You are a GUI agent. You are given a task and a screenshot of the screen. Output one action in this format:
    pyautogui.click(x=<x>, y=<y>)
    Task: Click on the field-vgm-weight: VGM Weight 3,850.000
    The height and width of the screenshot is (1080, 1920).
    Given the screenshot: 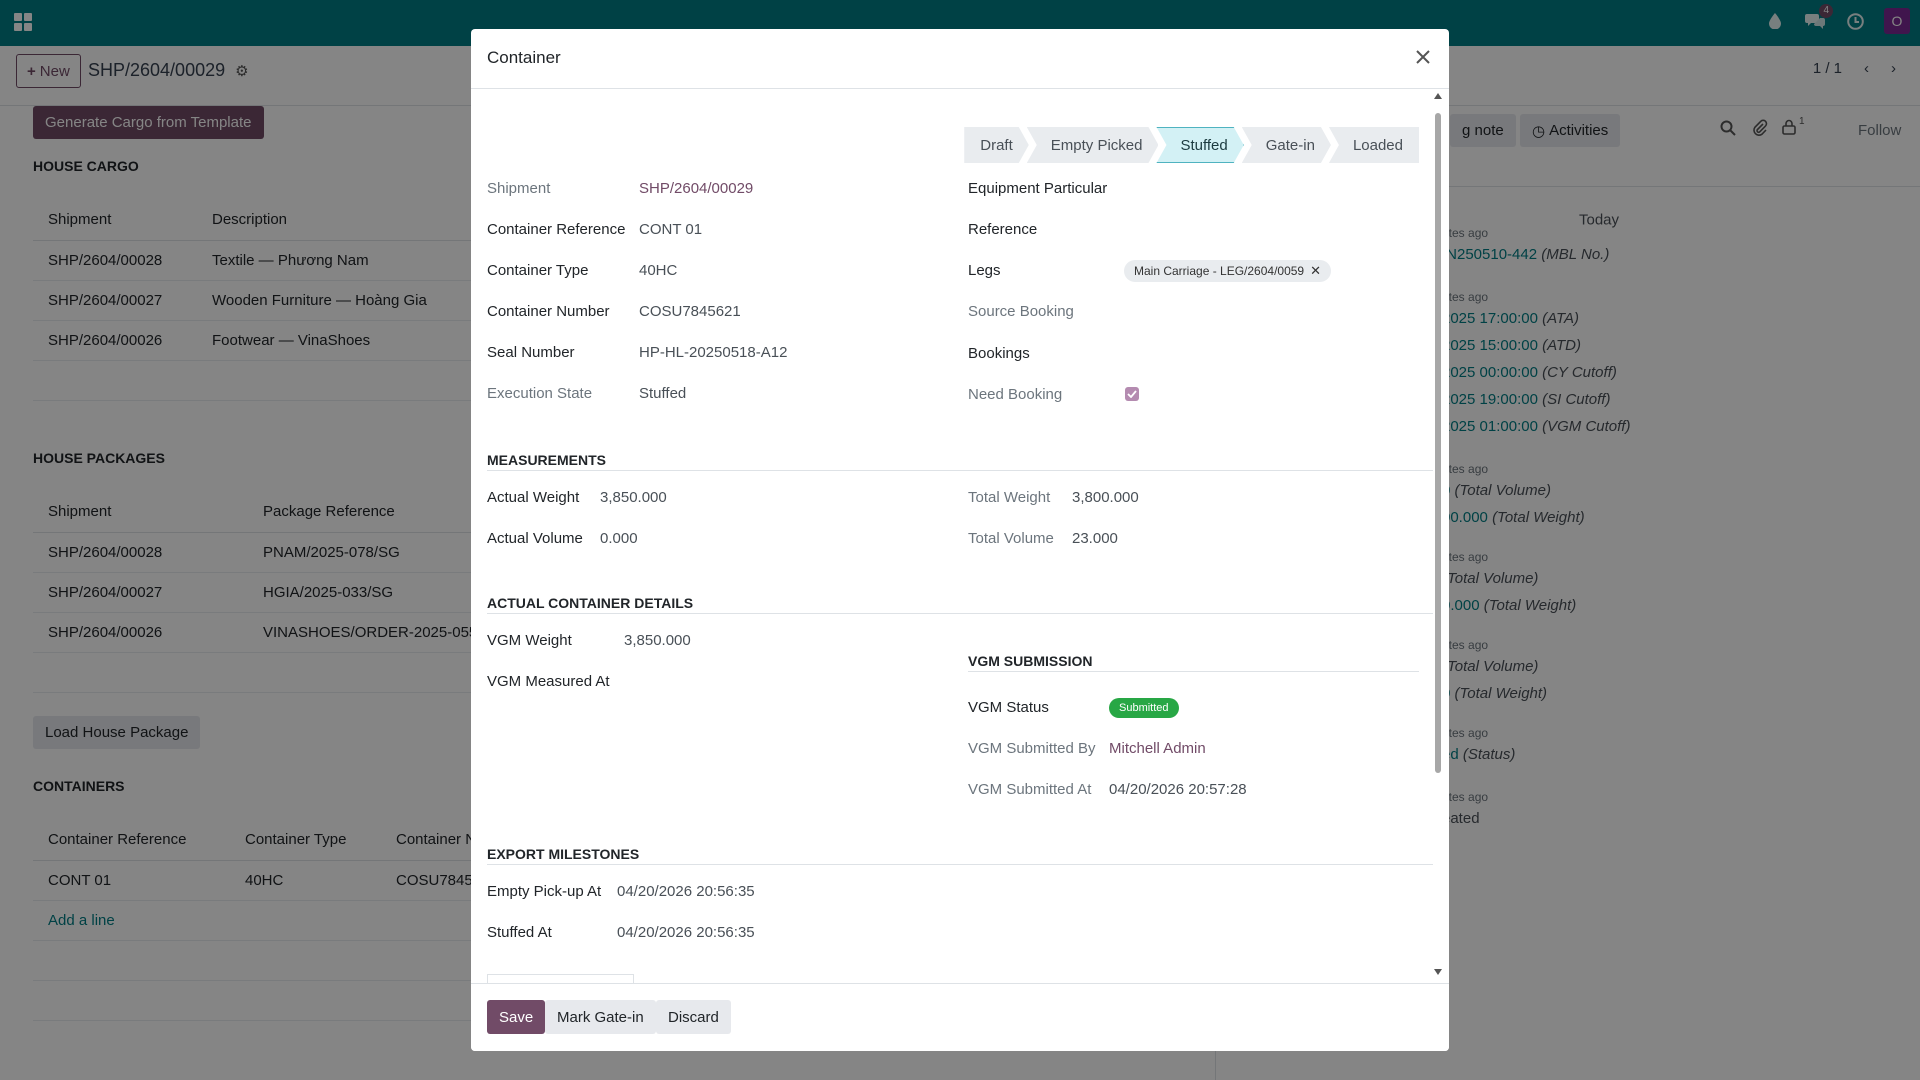 What is the action you would take?
    pyautogui.click(x=589, y=640)
    